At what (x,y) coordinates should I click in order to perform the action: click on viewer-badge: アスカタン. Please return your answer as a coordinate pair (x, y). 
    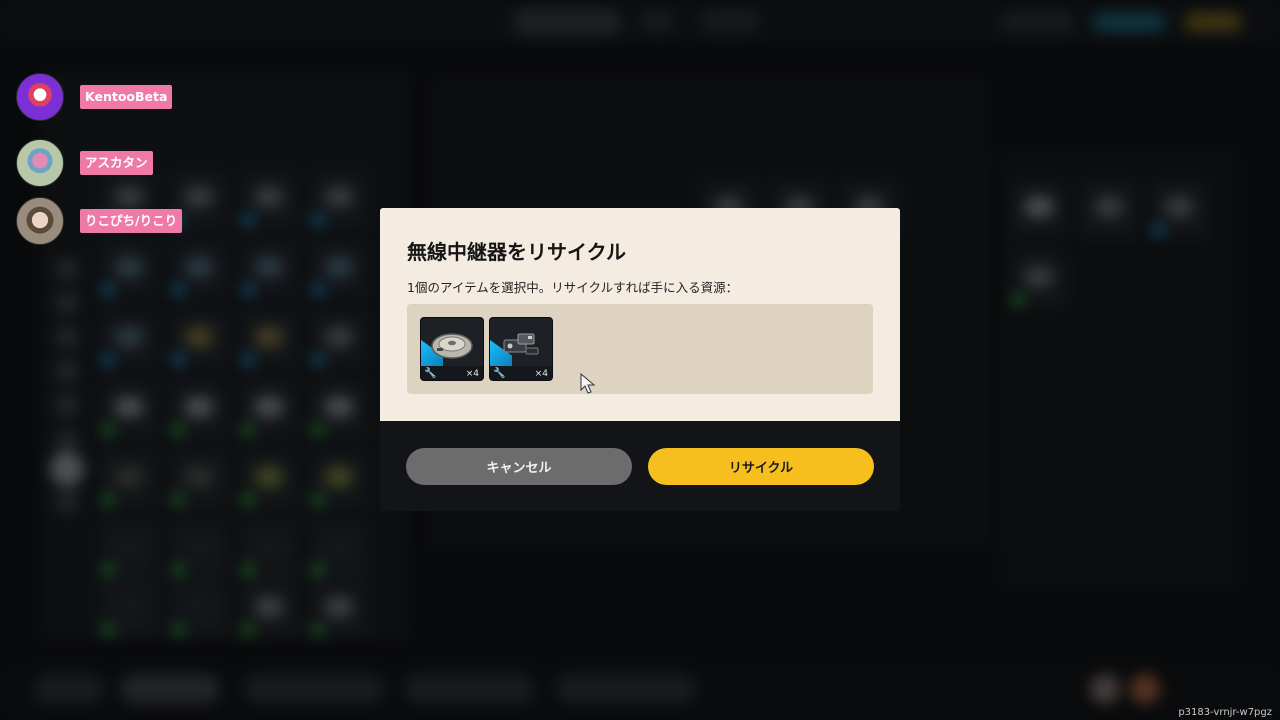
    Looking at the image, I should click on (84, 163).